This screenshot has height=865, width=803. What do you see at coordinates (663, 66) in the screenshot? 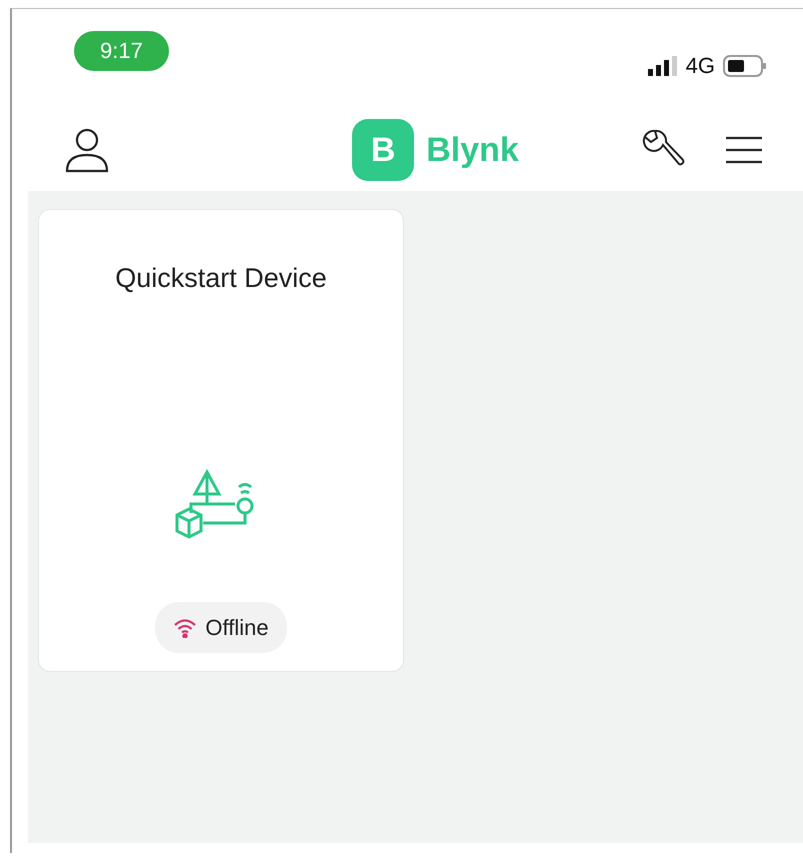
I see `signal-icon` at bounding box center [663, 66].